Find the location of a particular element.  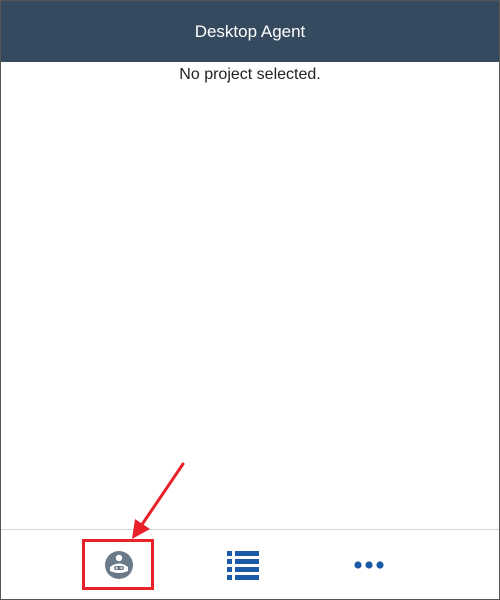

more-options-icon is located at coordinates (369, 564).